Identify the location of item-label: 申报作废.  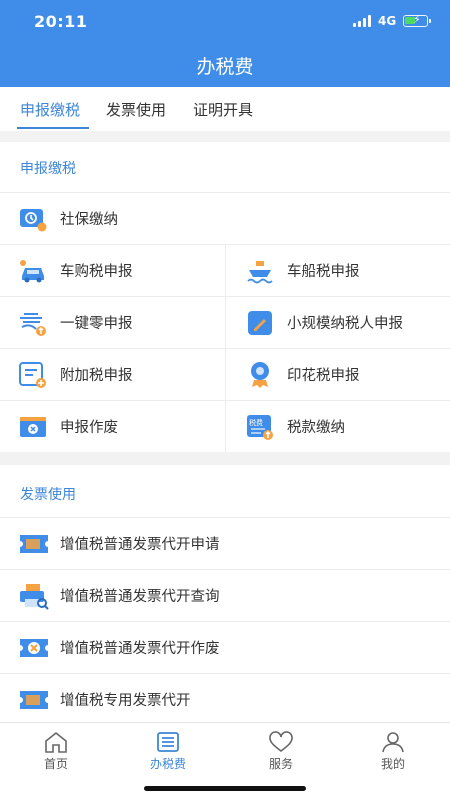
(89, 428).